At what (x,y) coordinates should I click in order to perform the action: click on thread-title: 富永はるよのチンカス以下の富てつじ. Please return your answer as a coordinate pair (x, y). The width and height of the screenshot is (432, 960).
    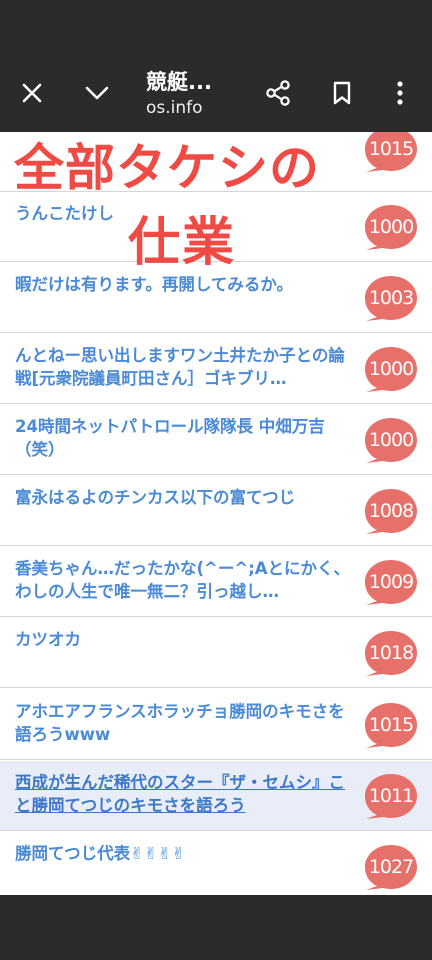
    Looking at the image, I should click on (185, 497).